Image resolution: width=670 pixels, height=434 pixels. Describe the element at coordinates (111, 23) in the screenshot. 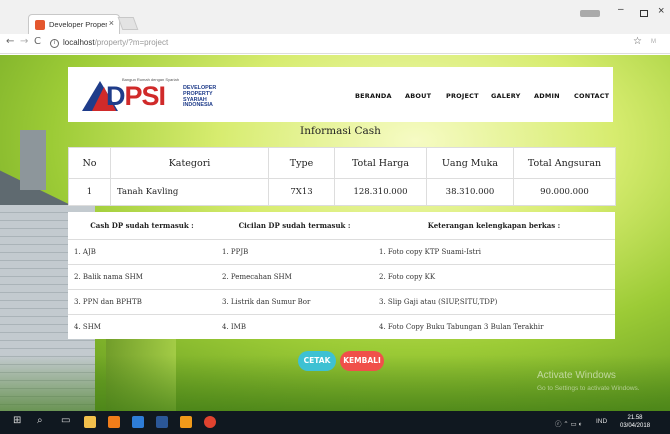

I see `tab-close-icon: ×` at that location.